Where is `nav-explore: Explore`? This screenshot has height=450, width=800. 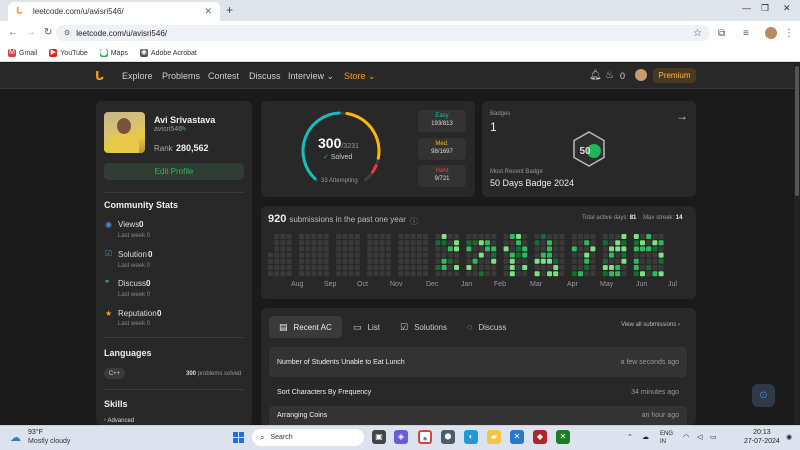
nav-explore: Explore is located at coordinates (137, 76).